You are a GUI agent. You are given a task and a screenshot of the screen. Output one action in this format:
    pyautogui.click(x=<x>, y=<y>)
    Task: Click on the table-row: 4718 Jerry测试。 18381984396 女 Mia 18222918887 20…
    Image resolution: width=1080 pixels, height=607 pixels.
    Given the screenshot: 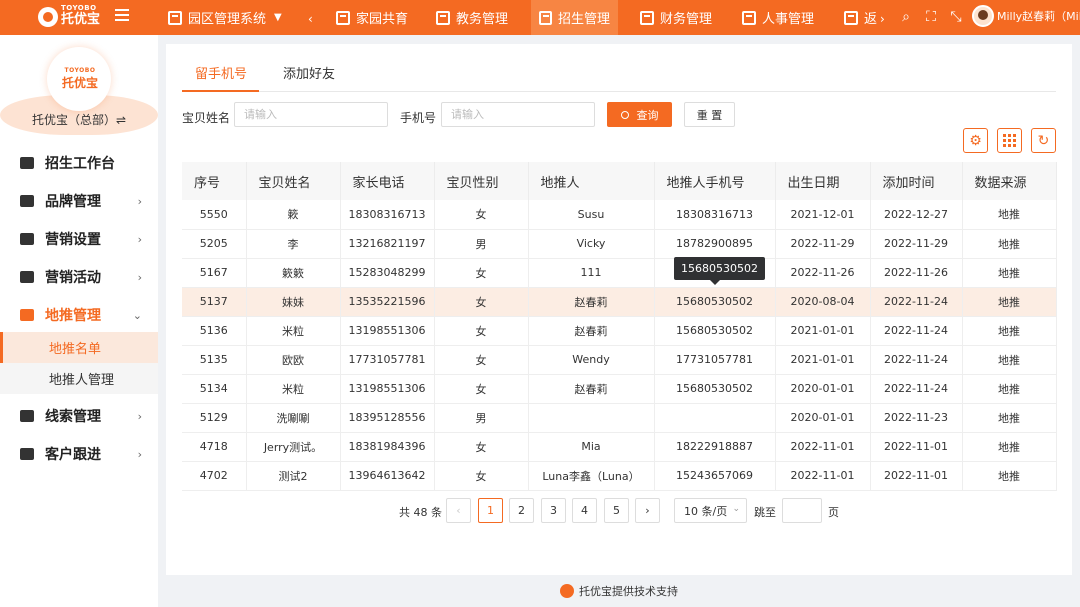 What is the action you would take?
    pyautogui.click(x=619, y=447)
    